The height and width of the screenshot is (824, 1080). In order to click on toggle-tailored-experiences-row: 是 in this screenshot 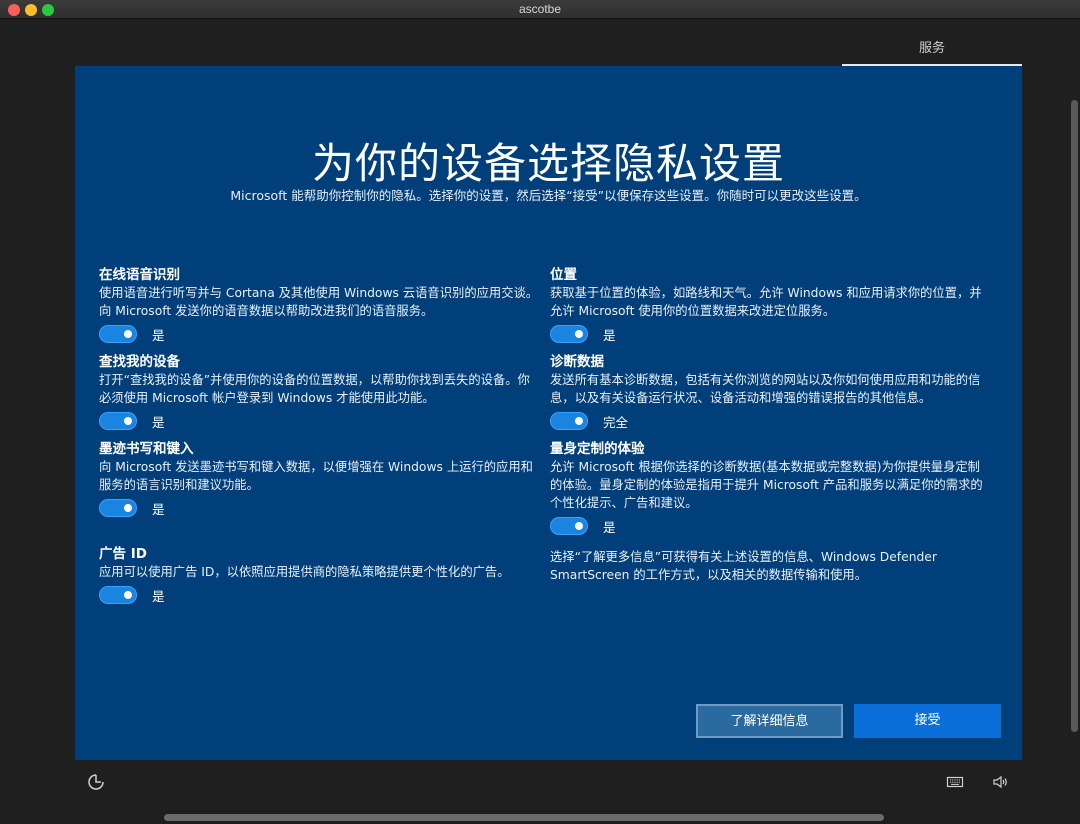, I will do `click(583, 526)`.